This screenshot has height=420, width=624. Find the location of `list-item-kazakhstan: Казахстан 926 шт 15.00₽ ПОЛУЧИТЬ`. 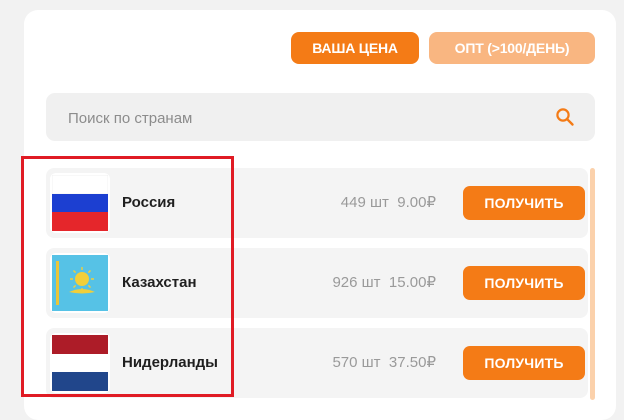

list-item-kazakhstan: Казахстан 926 шт 15.00₽ ПОЛУЧИТЬ is located at coordinates (317, 283).